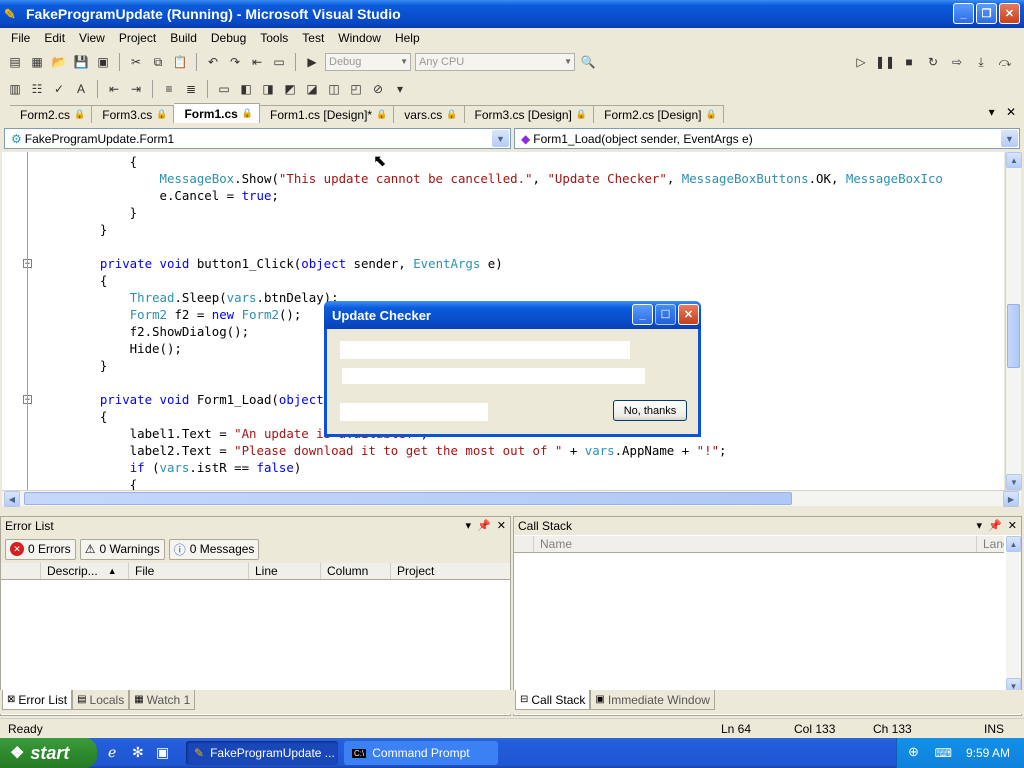  Describe the element at coordinates (356, 89) in the screenshot. I see `next-bookmark-doc-icon: ◰` at that location.